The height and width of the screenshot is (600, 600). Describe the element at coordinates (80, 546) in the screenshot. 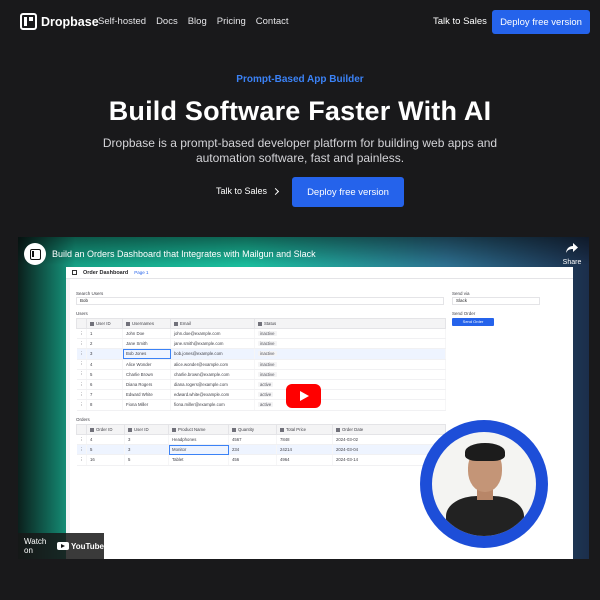

I see `youtube-logo: YouTube` at that location.